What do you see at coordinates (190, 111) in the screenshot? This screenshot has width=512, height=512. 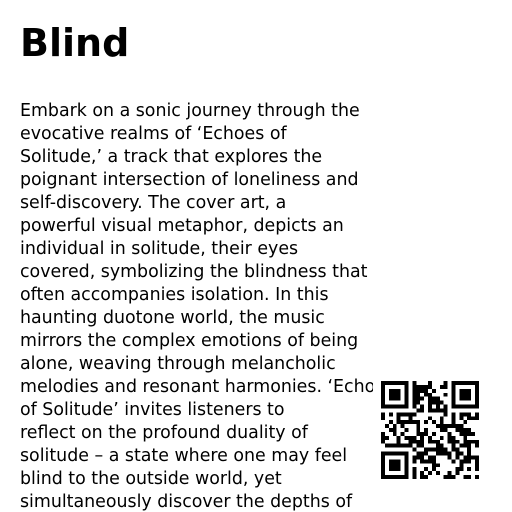 I see `description-line: Embark on a sonic journey through the` at bounding box center [190, 111].